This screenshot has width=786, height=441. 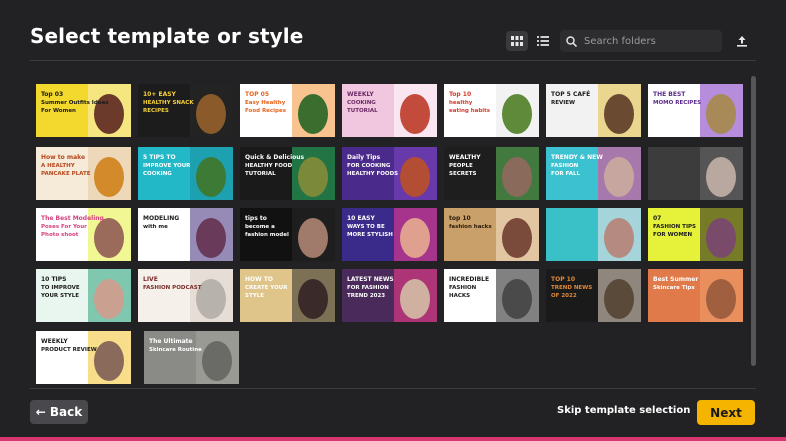 I want to click on template-card: WEEKLY PRODUCT REVIEW, so click(x=83, y=357).